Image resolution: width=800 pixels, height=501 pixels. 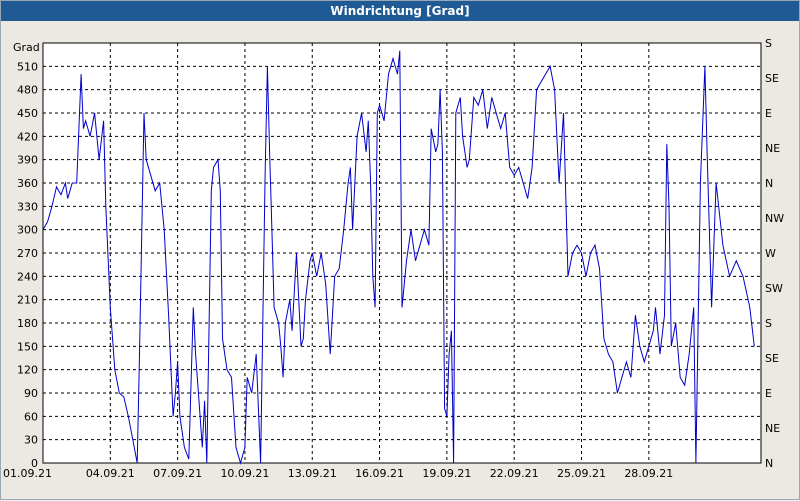 I want to click on y-tick-label: 240, so click(x=27, y=276).